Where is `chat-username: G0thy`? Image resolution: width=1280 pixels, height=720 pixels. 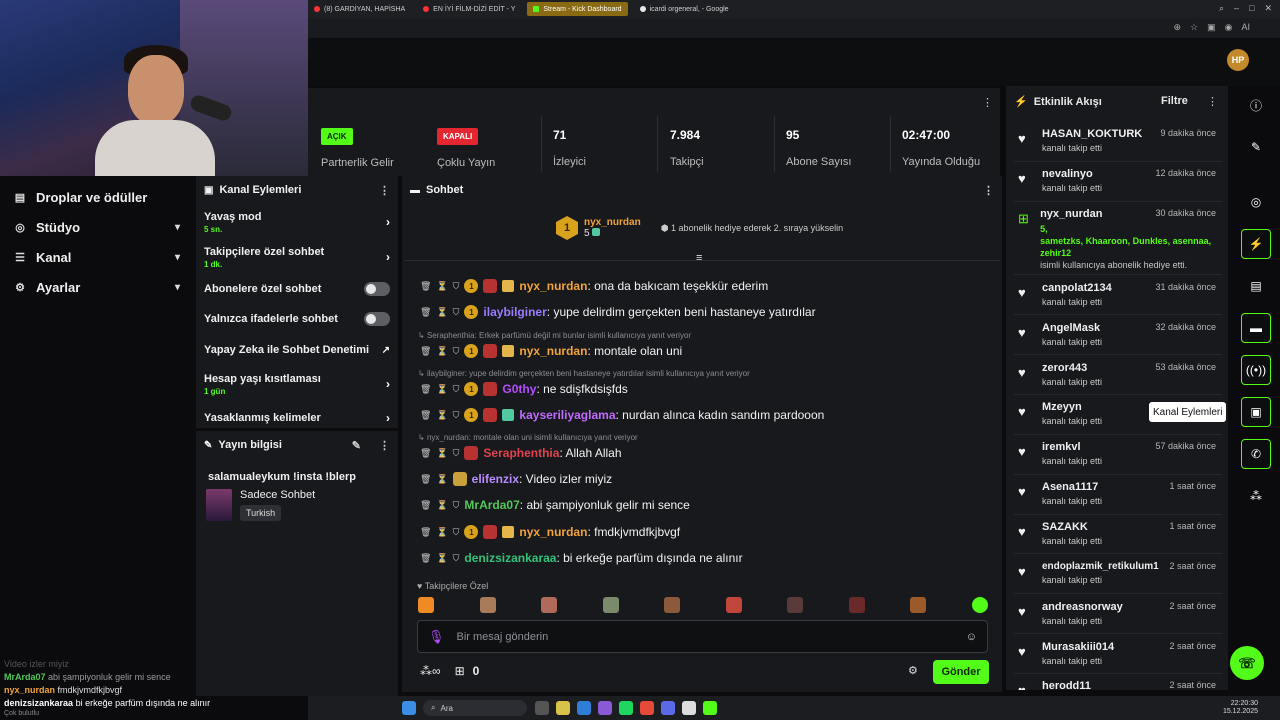
chat-username: G0thy is located at coordinates (519, 389).